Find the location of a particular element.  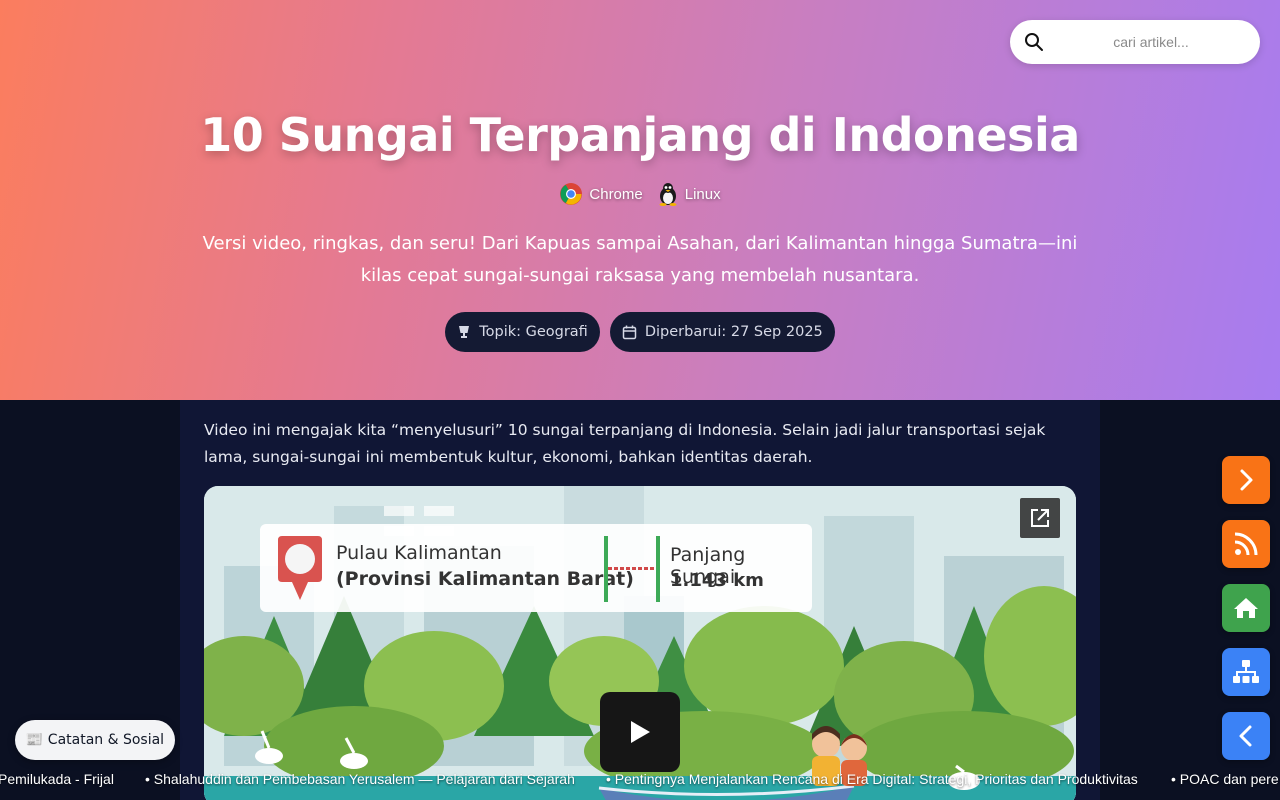

cup-icon is located at coordinates (464, 332).